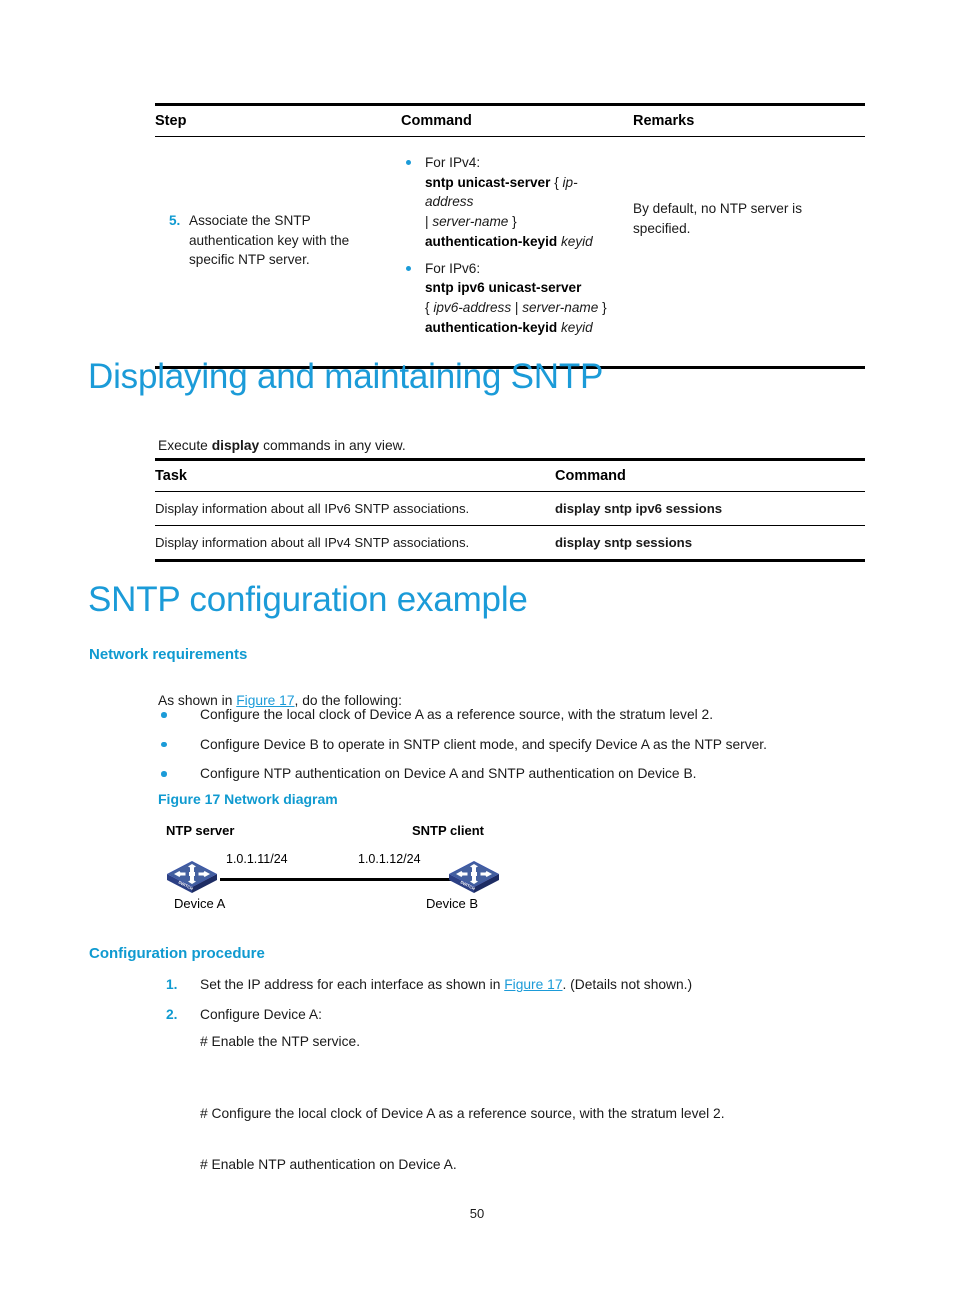 The width and height of the screenshot is (954, 1296). I want to click on command-intro-ipv4: For IPv4:, so click(453, 162).